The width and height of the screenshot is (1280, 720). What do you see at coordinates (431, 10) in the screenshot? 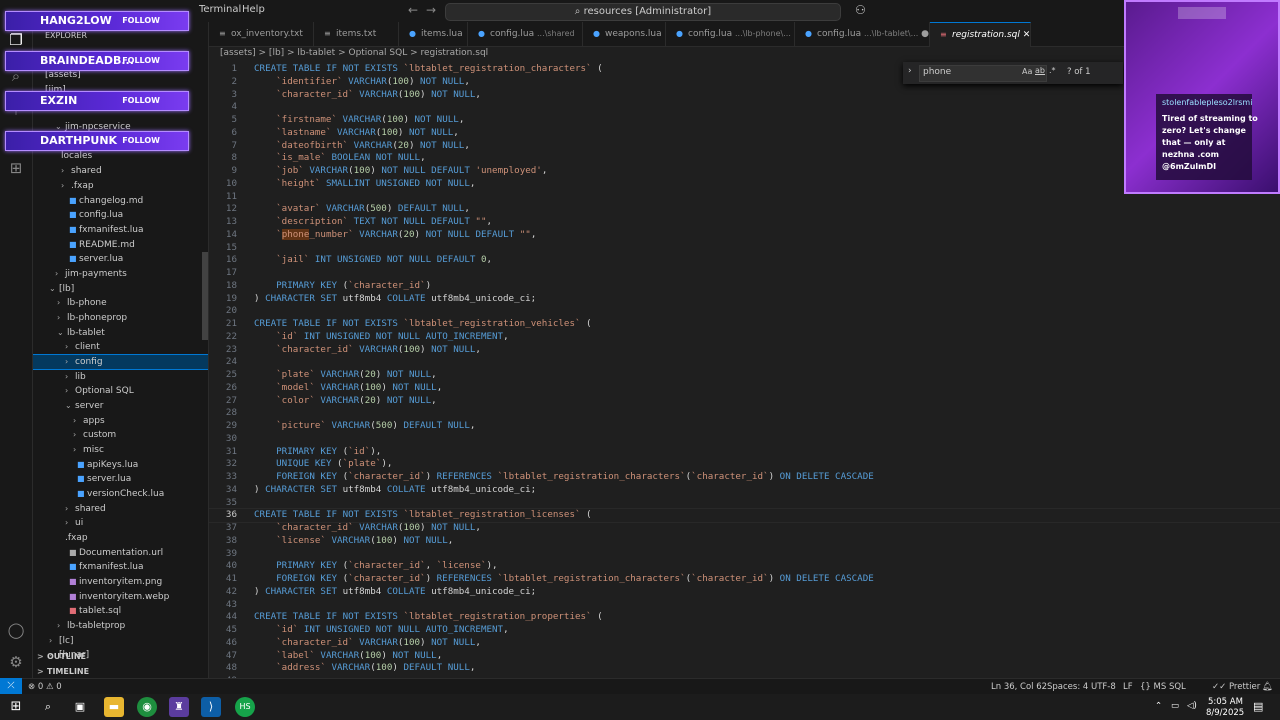
I see `forward-arrow-icon: →` at bounding box center [431, 10].